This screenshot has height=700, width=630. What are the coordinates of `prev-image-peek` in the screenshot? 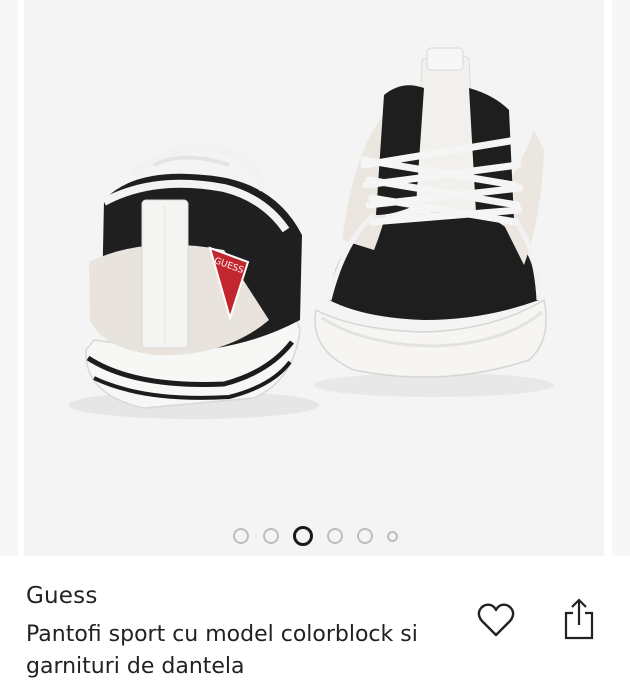 It's located at (9, 278).